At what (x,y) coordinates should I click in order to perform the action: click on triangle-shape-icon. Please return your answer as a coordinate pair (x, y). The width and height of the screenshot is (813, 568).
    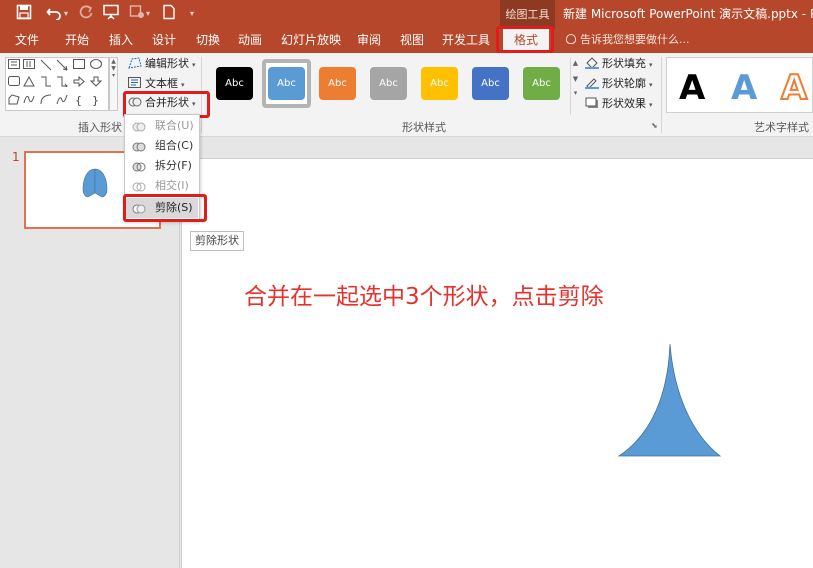
    Looking at the image, I should click on (28, 82).